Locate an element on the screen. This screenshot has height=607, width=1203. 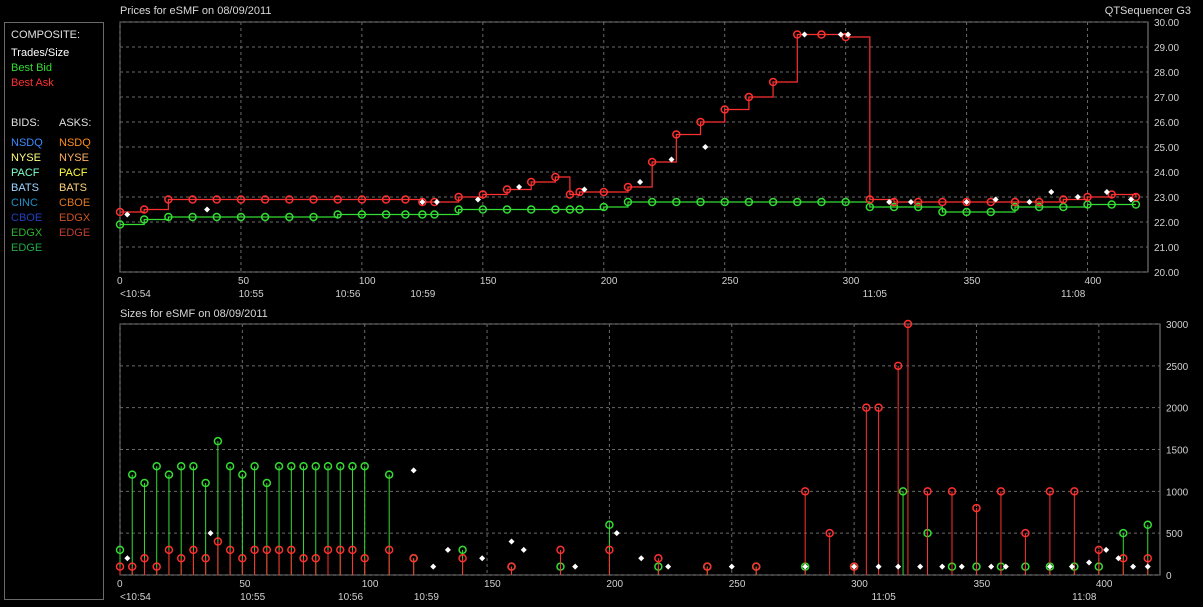
size-y-tick-label: 3000 is located at coordinates (1177, 325).